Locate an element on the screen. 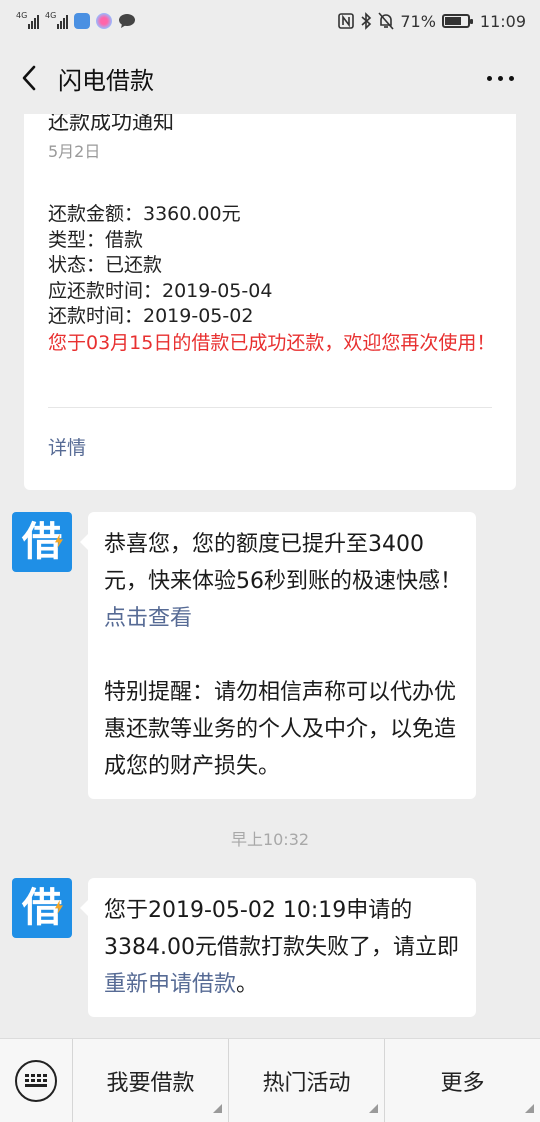  detail-due-date: 应还款时间：2019-05-04 is located at coordinates (160, 290).